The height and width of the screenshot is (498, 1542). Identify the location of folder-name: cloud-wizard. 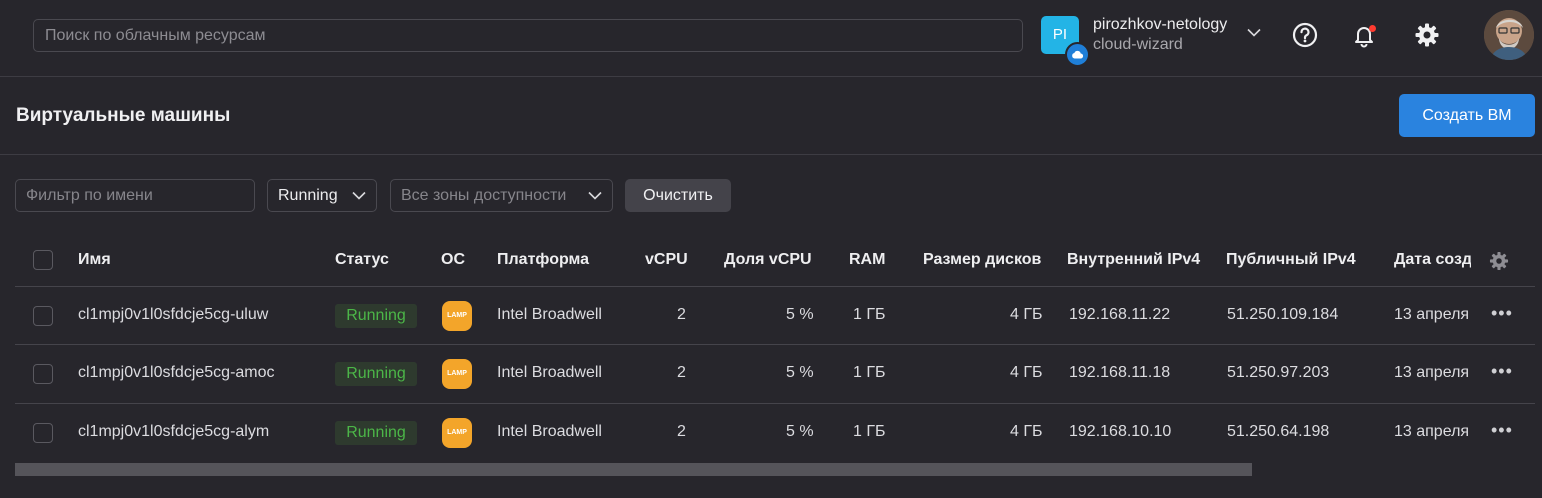
(1138, 45).